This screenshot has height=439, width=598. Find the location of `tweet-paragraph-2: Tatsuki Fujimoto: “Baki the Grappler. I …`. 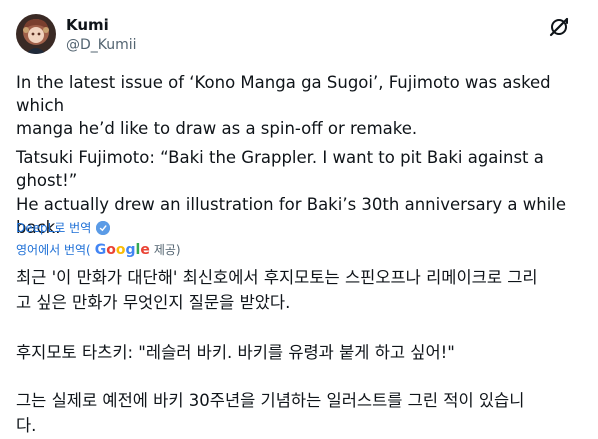

tweet-paragraph-2: Tatsuki Fujimoto: “Baki the Grappler. I … is located at coordinates (280, 169).